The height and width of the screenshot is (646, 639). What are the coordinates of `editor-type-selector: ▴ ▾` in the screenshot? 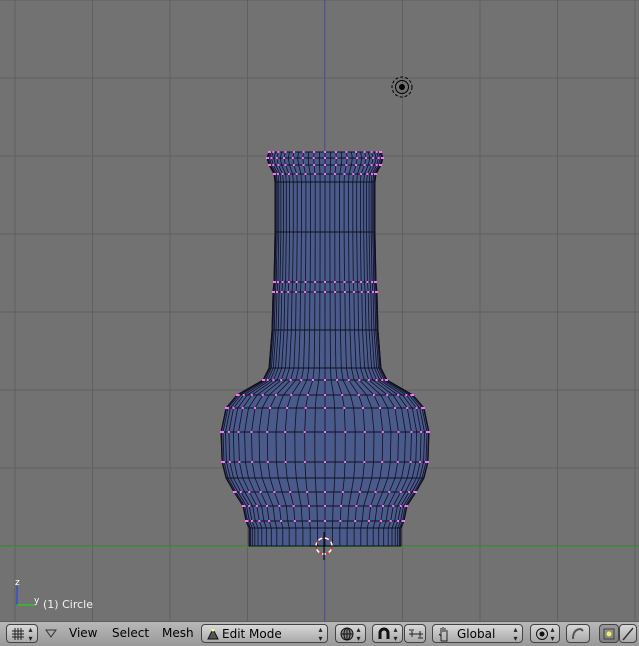 It's located at (22, 633).